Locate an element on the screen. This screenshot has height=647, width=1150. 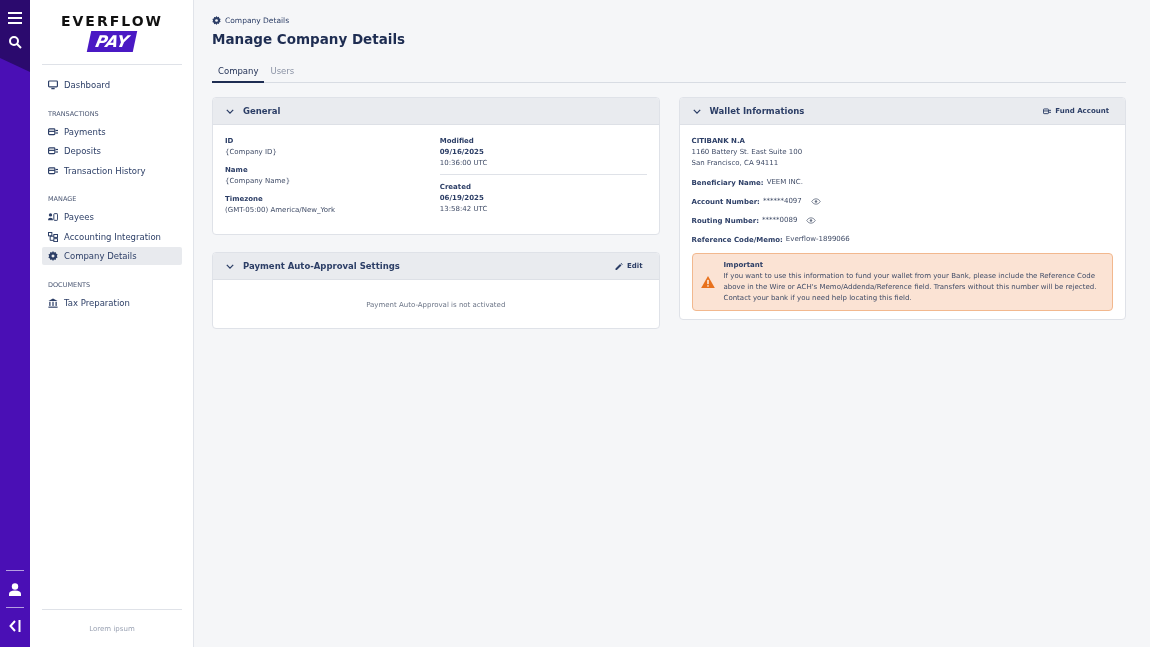
nav-item: Accounting Integration is located at coordinates (112, 236).